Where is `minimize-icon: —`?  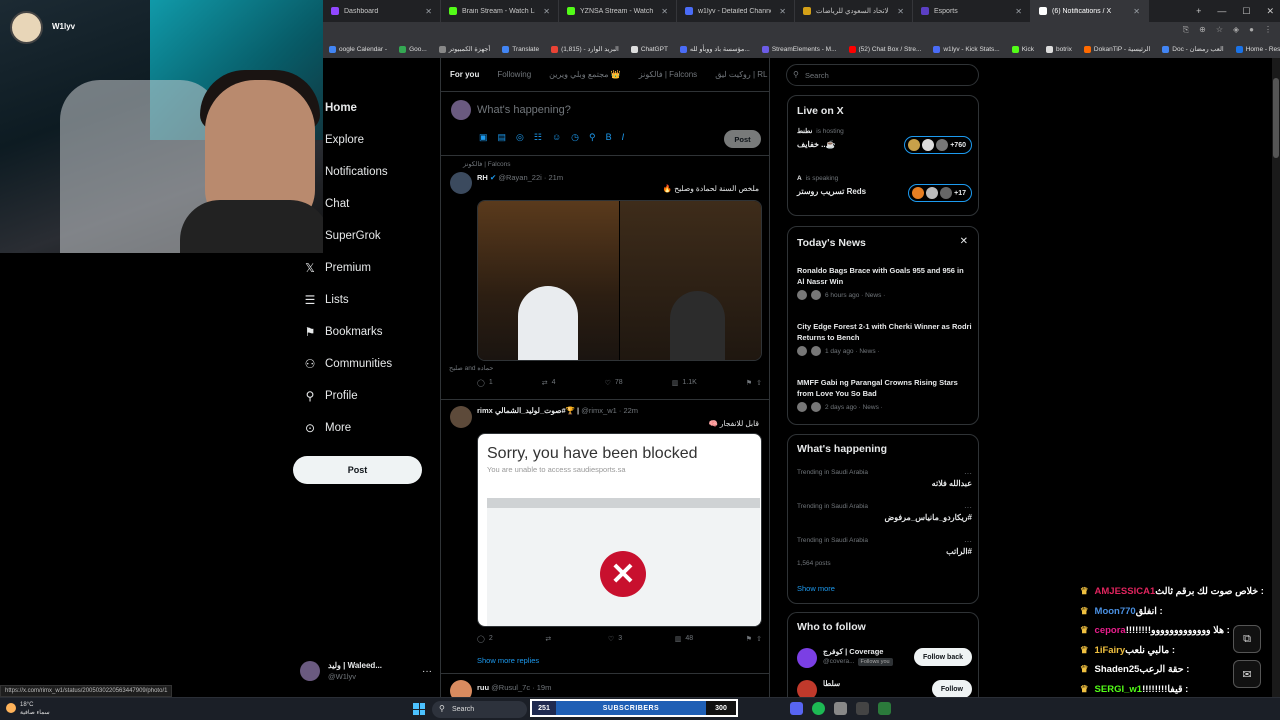 minimize-icon: — is located at coordinates (1221, 11).